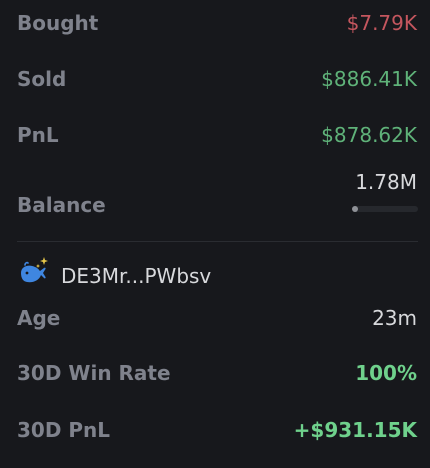  I want to click on balance-label: Balance, so click(61, 205).